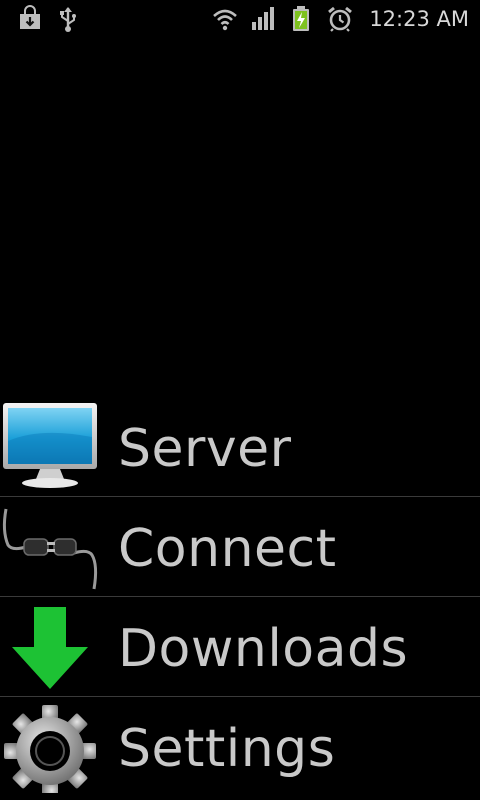  I want to click on menu-item-downloads: Downloads, so click(240, 647).